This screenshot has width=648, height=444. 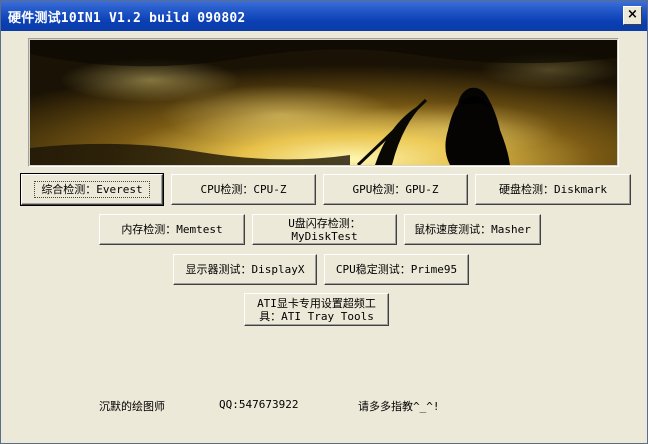 I want to click on diskmark-button-label: 硬盘检测：Diskmark, so click(x=553, y=189).